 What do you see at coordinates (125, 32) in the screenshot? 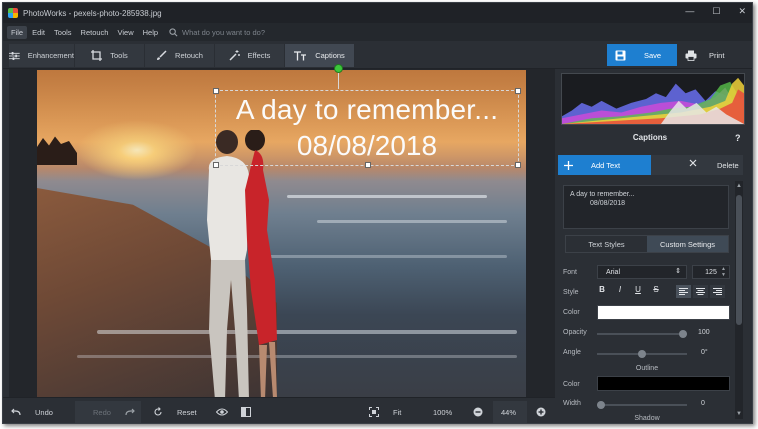
I see `menu-view: View` at bounding box center [125, 32].